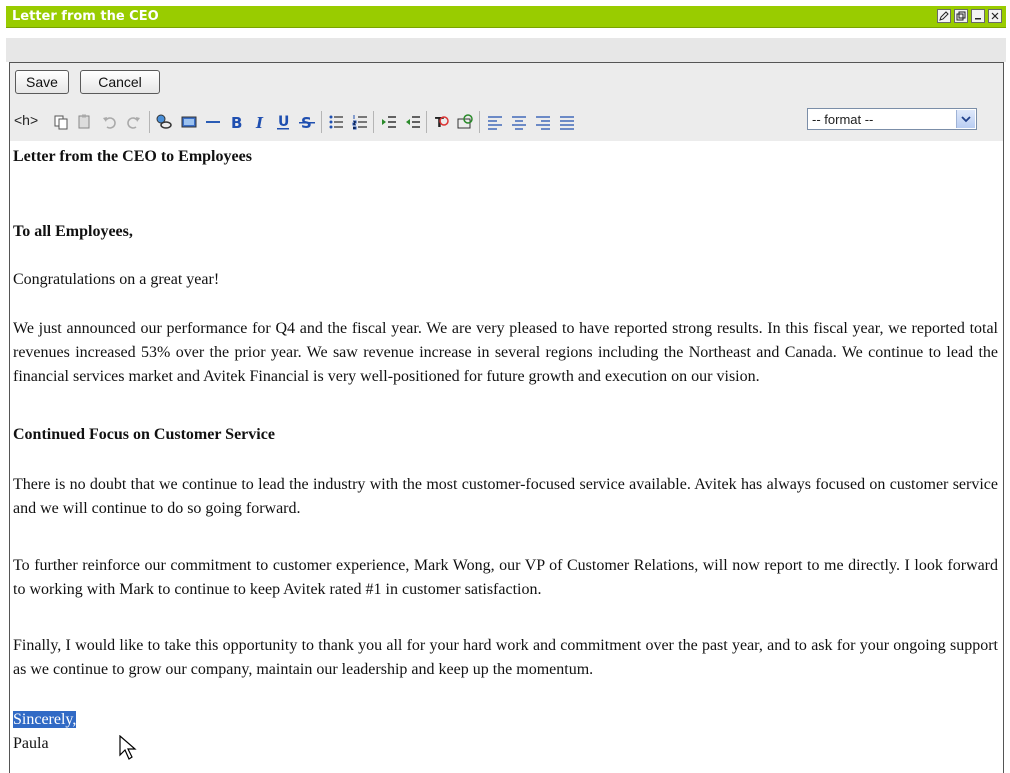  I want to click on format-select: -- format --, so click(892, 119).